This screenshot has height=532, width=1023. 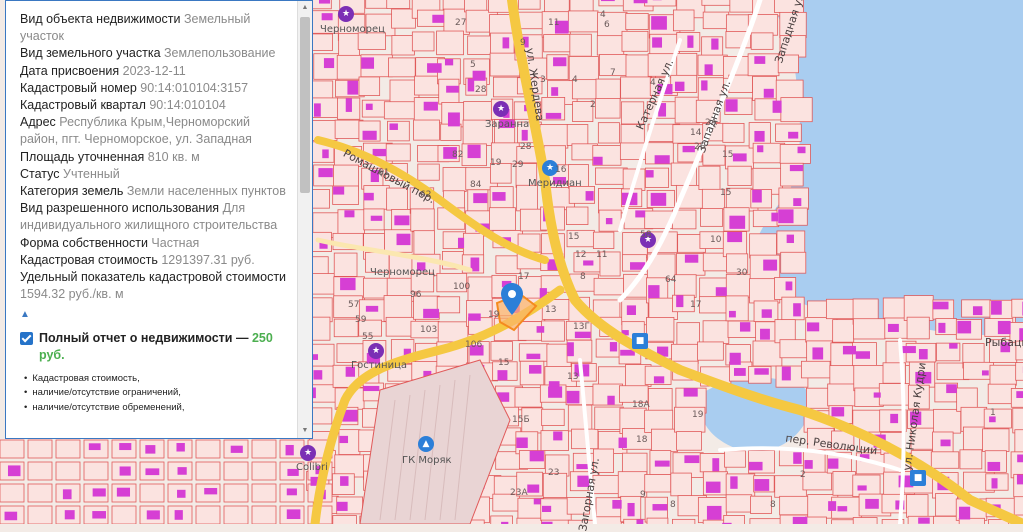 I want to click on full-report-checkbox, so click(x=26, y=338).